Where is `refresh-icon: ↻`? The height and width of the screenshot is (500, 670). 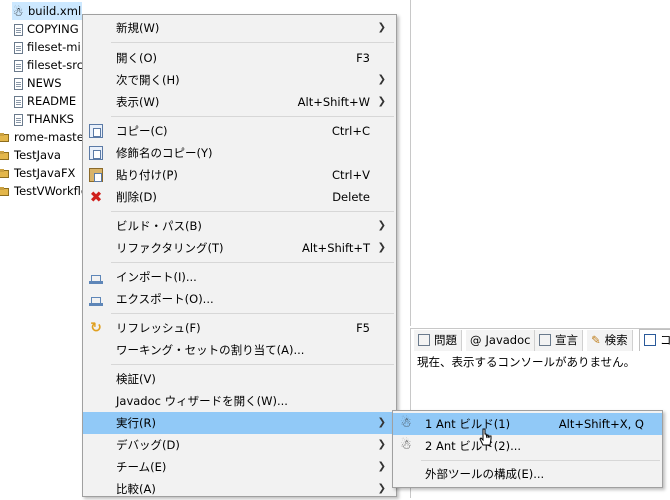 refresh-icon: ↻ is located at coordinates (96, 328).